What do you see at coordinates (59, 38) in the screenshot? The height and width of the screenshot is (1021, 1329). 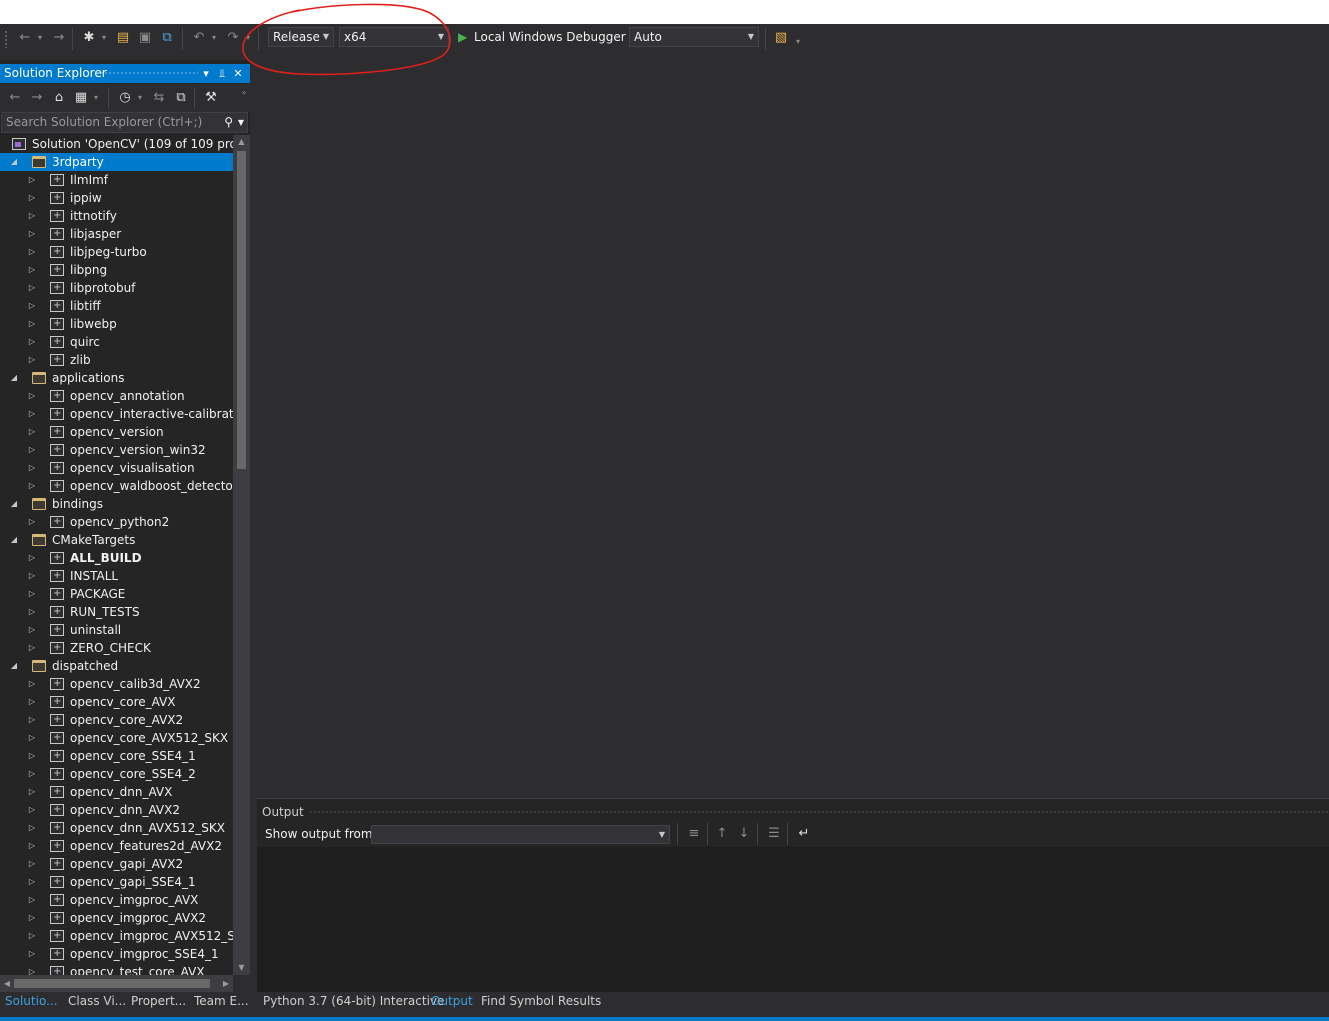 I see `navigate-forward-icon: →` at bounding box center [59, 38].